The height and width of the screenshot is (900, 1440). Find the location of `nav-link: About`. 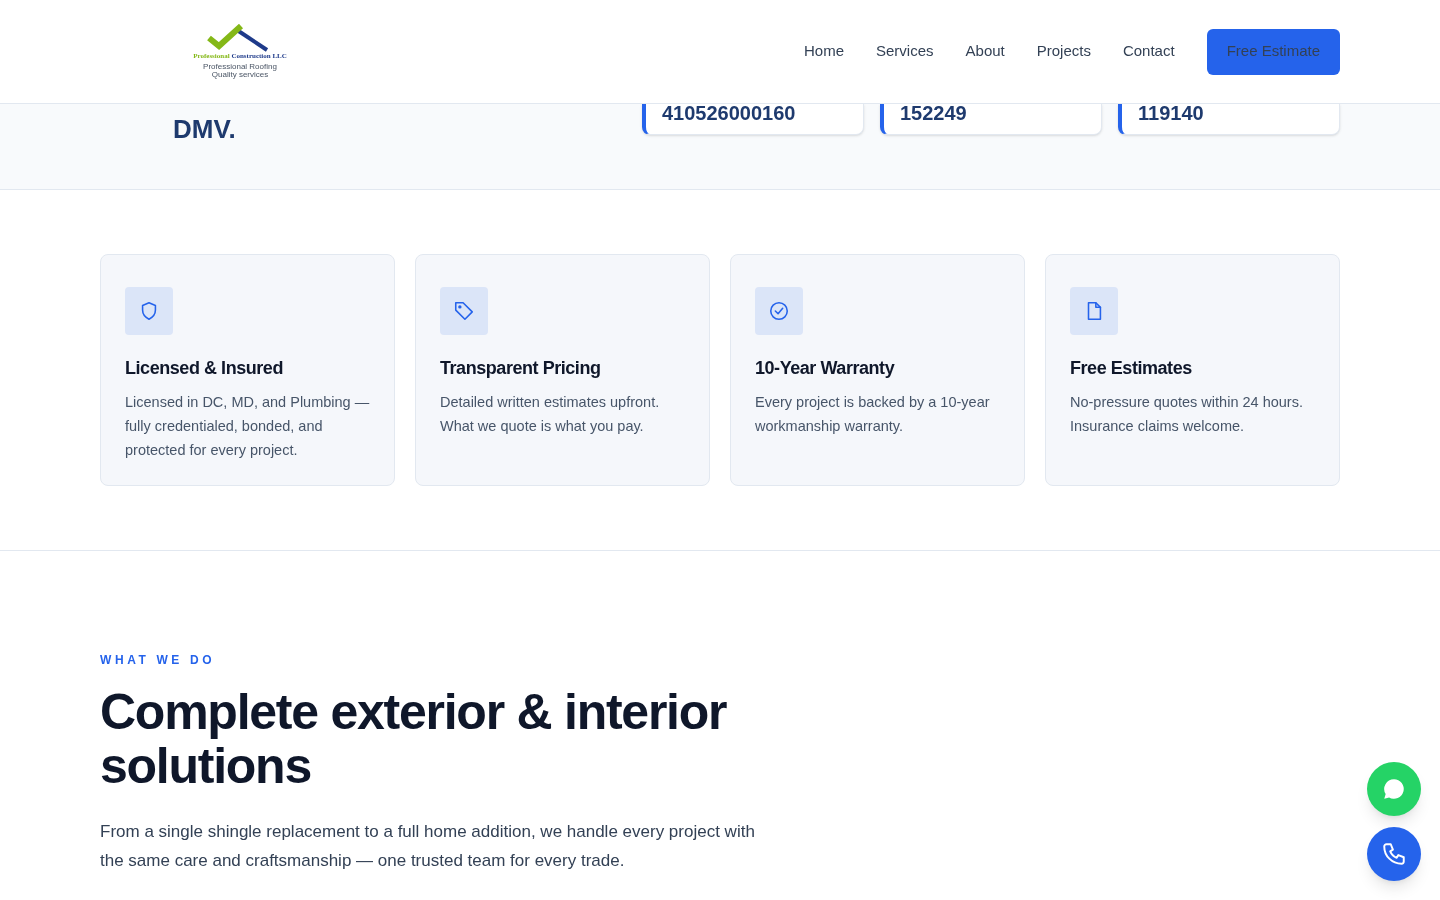

nav-link: About is located at coordinates (985, 51).